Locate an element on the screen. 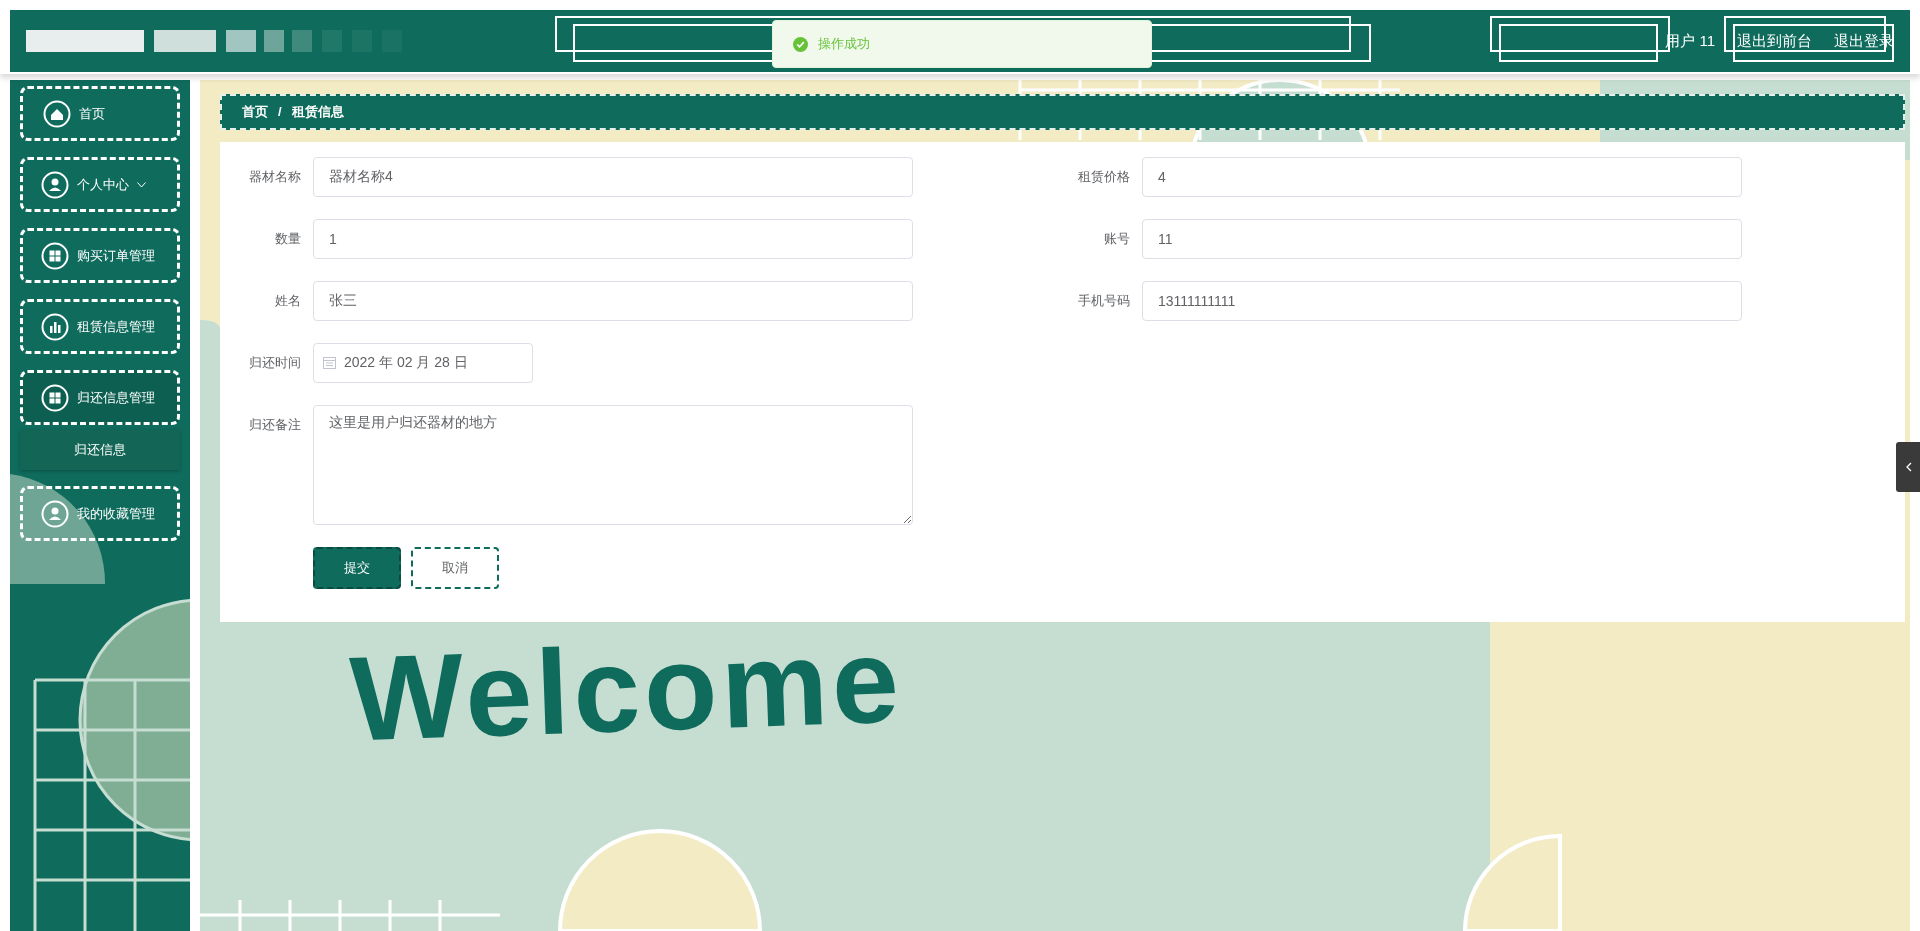  remark-textarea: 这里是用户归还器材的地方 is located at coordinates (613, 465).